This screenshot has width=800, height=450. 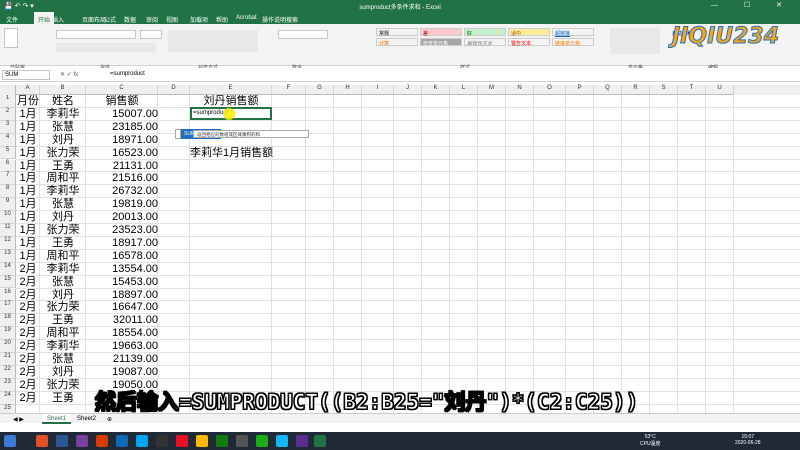 What do you see at coordinates (172, 19) in the screenshot?
I see `tab-7: 视图` at bounding box center [172, 19].